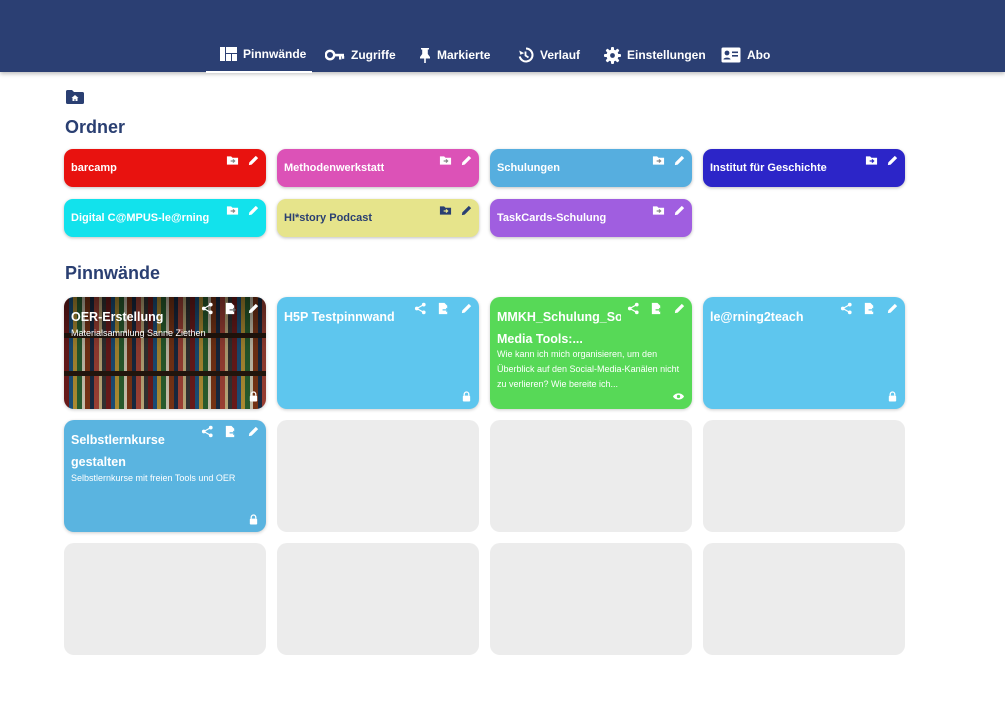 This screenshot has width=1005, height=711. Describe the element at coordinates (373, 55) in the screenshot. I see `tab-label: Zugriffe` at that location.